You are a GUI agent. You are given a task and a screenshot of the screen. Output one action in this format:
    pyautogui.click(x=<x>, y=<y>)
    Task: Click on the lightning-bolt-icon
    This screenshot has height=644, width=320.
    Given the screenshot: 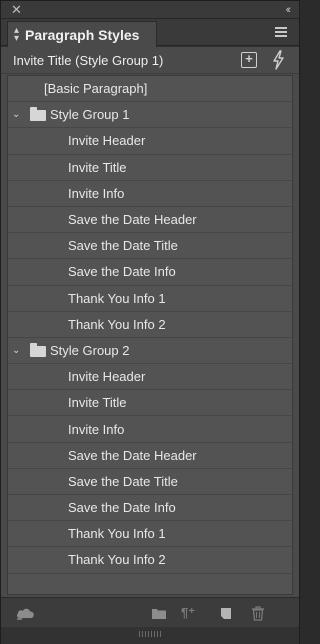 What is the action you would take?
    pyautogui.click(x=278, y=60)
    